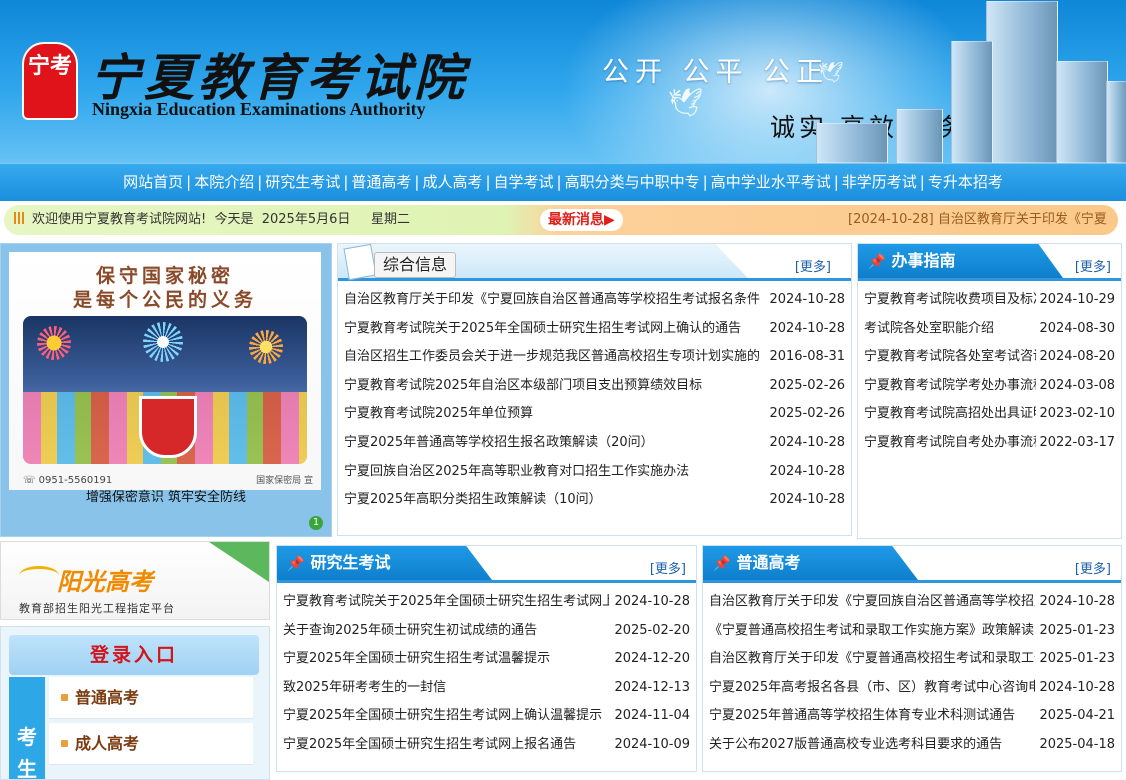 This screenshot has width=1126, height=780. I want to click on login-gaokao-link: 普通高考, so click(151, 698).